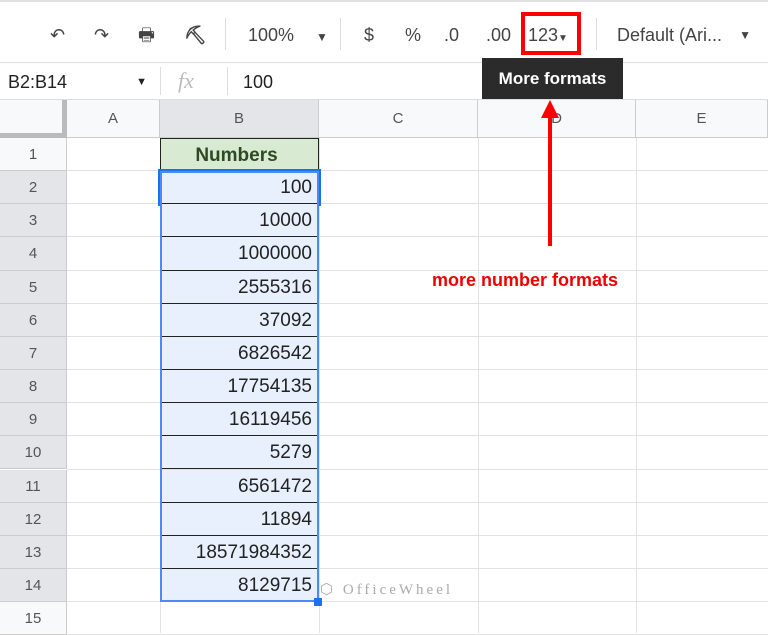 Image resolution: width=768 pixels, height=635 pixels. Describe the element at coordinates (101, 35) in the screenshot. I see `redo-icon: ↷` at that location.